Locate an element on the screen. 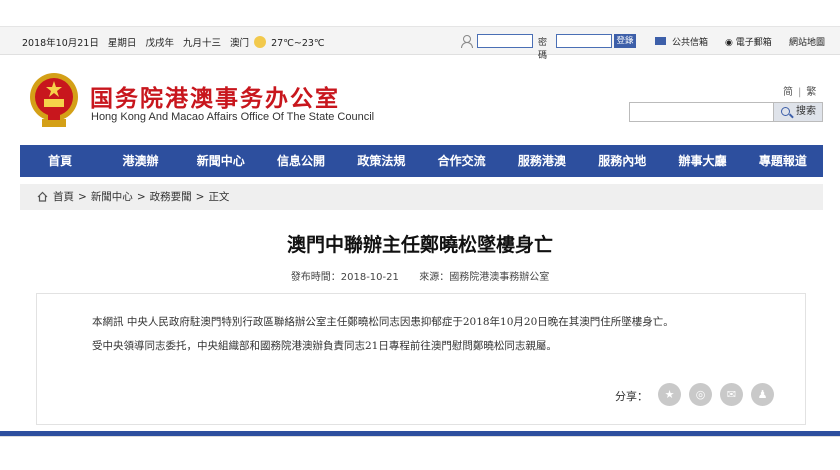  publish-date: 2018-10-21 is located at coordinates (369, 277).